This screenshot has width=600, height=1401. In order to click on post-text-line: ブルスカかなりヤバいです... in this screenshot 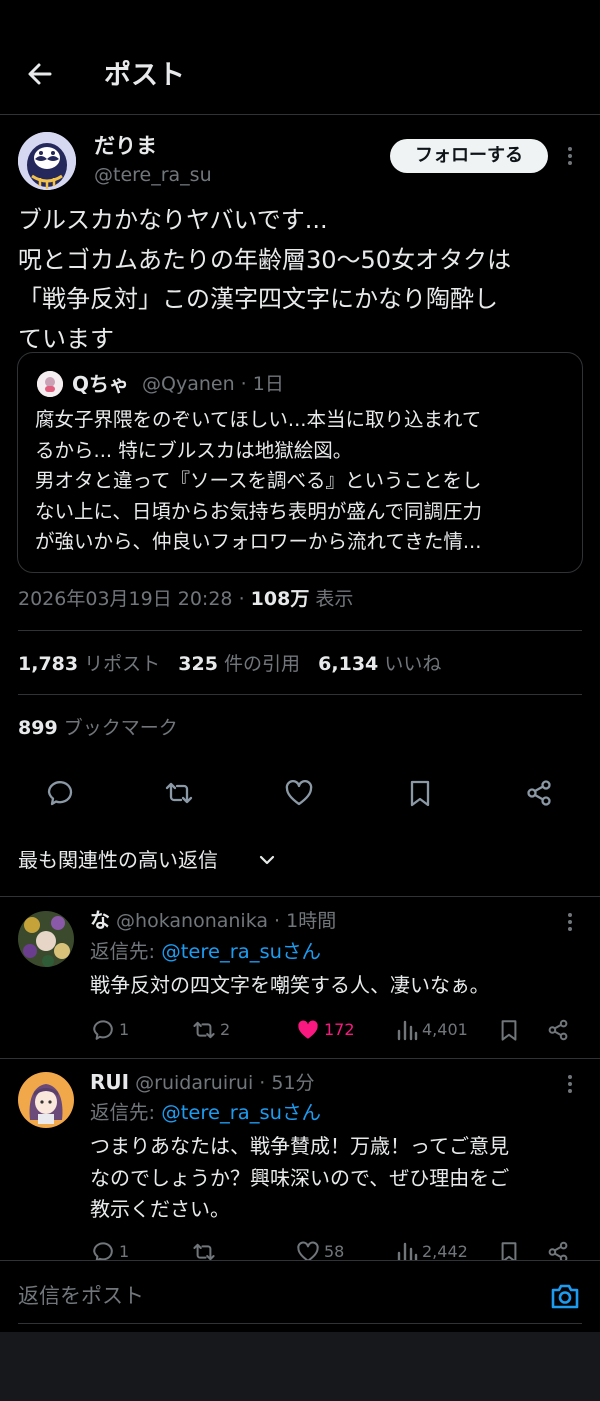, I will do `click(173, 220)`.